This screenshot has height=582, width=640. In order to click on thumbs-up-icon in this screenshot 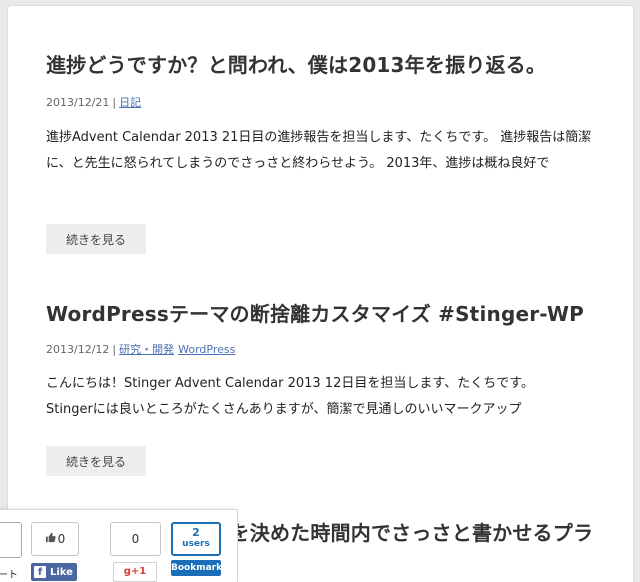, I will do `click(50, 539)`.